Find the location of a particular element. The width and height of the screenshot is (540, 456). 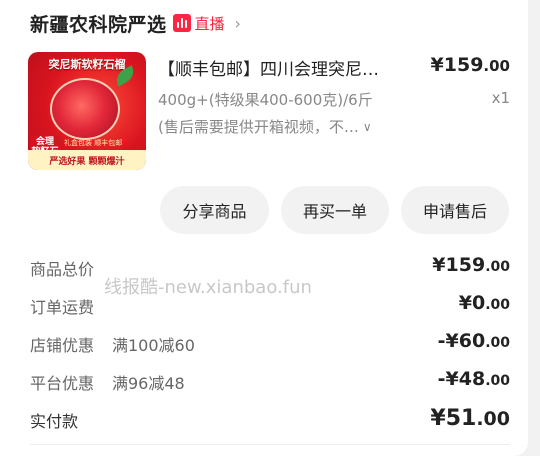

live-label: 直播 is located at coordinates (210, 23).